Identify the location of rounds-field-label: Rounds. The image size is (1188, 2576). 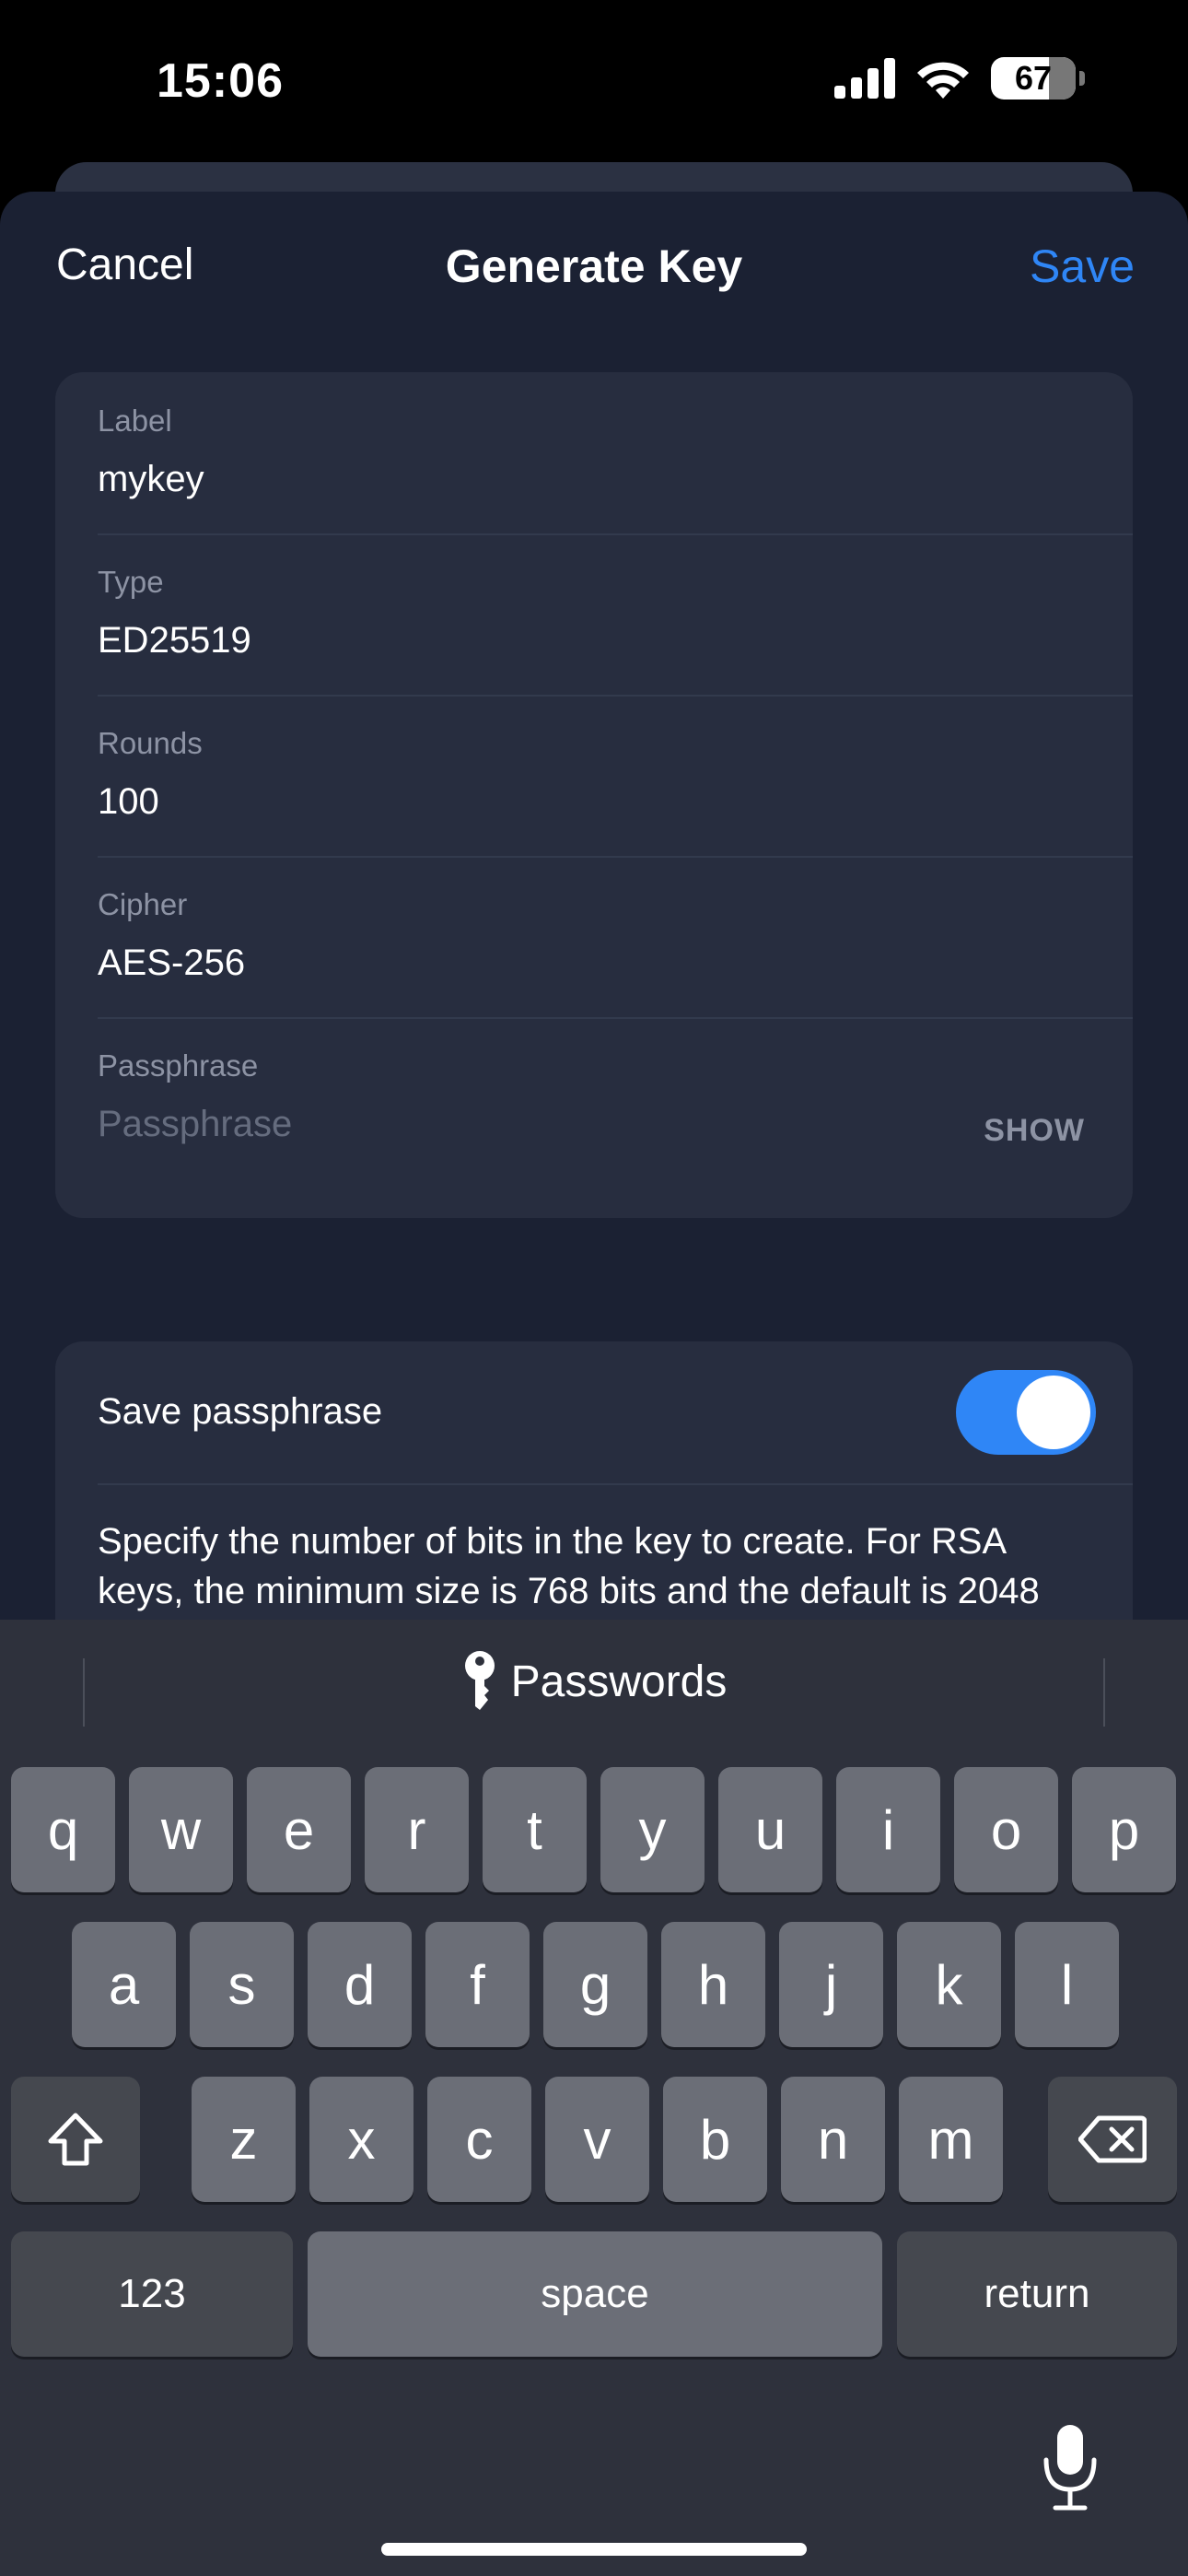
(150, 743).